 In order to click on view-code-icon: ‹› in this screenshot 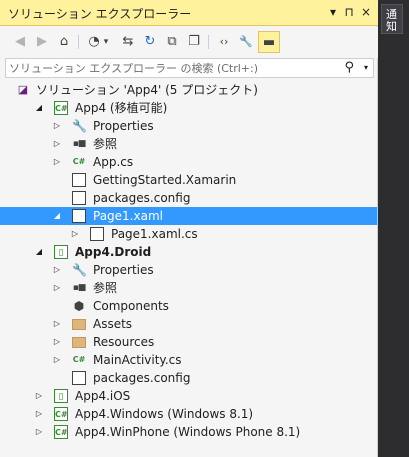, I will do `click(224, 42)`.